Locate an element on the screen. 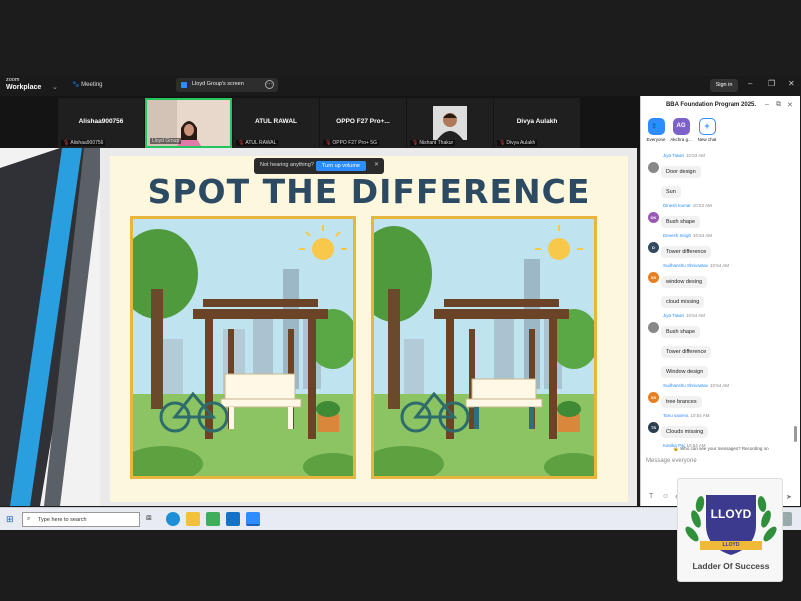  participant-label: 🎙Nishant Thakur is located at coordinates (433, 143).